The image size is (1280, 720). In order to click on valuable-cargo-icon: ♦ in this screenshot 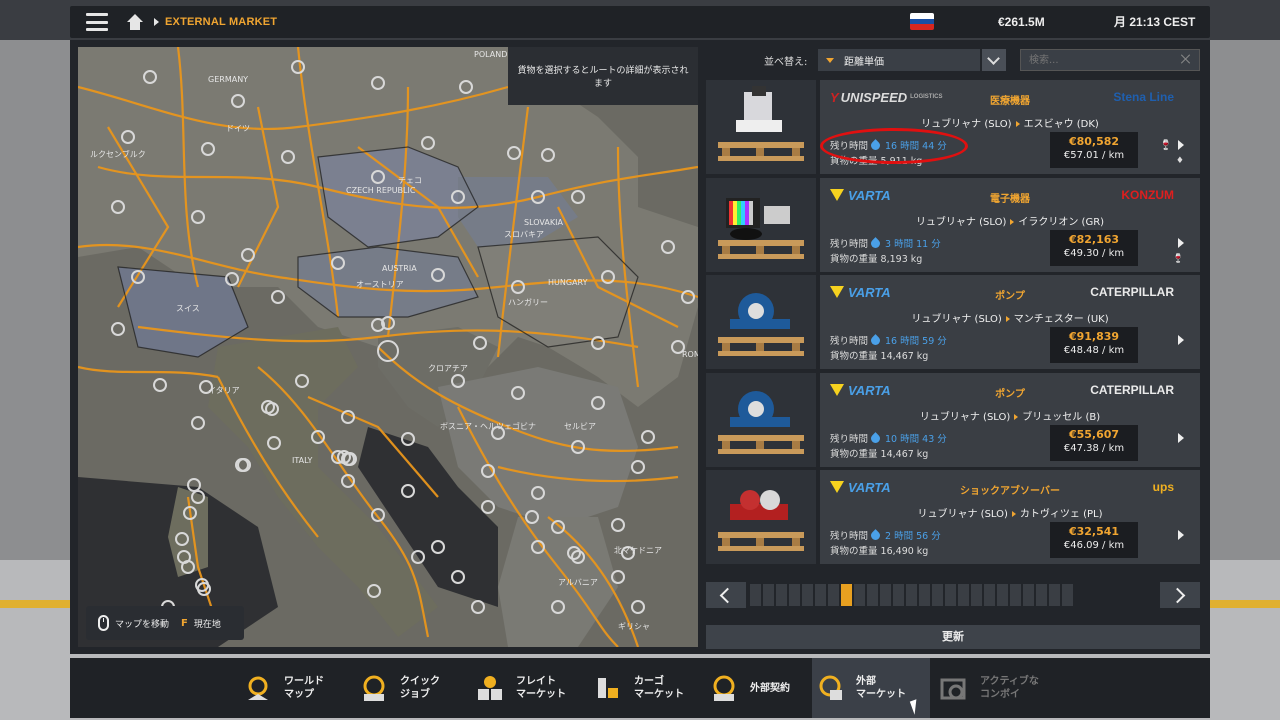, I will do `click(1179, 161)`.